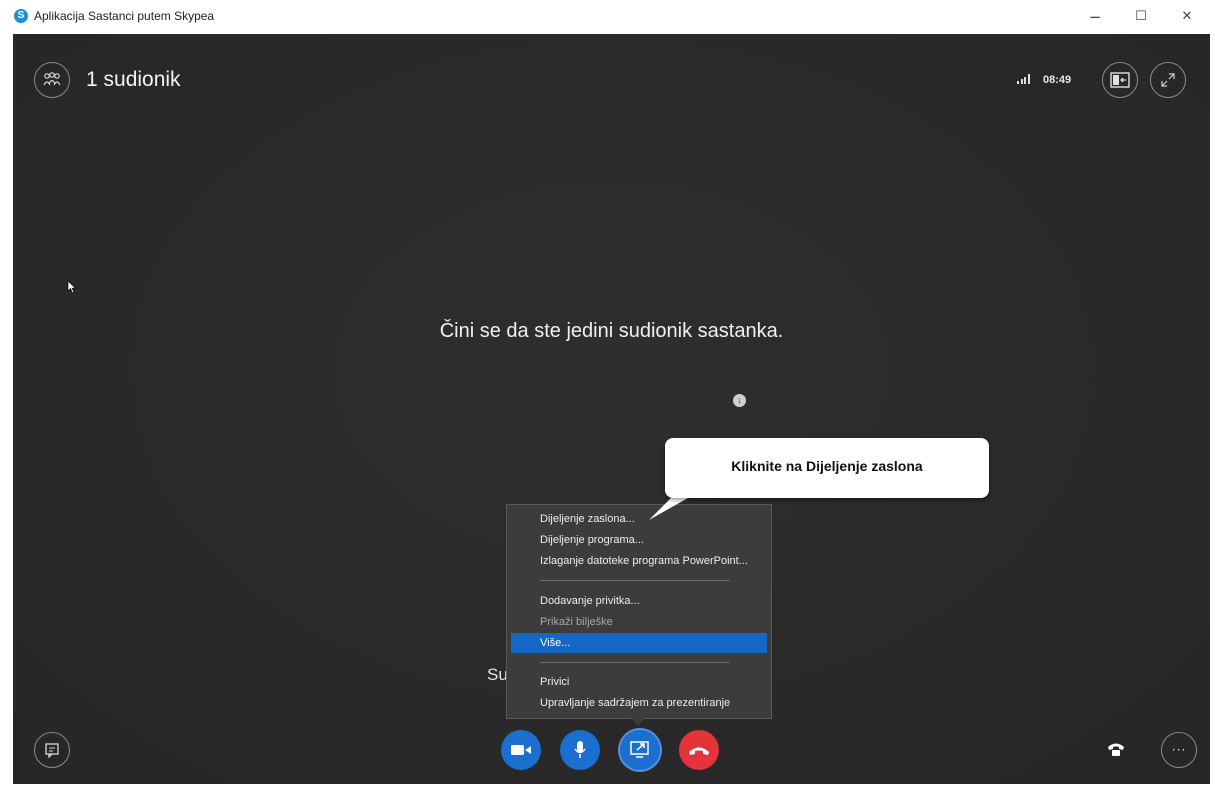 This screenshot has height=788, width=1215. I want to click on menu-item-manage-presentable-content: Upravljanje sadržajem za prezentiranje, so click(639, 703).